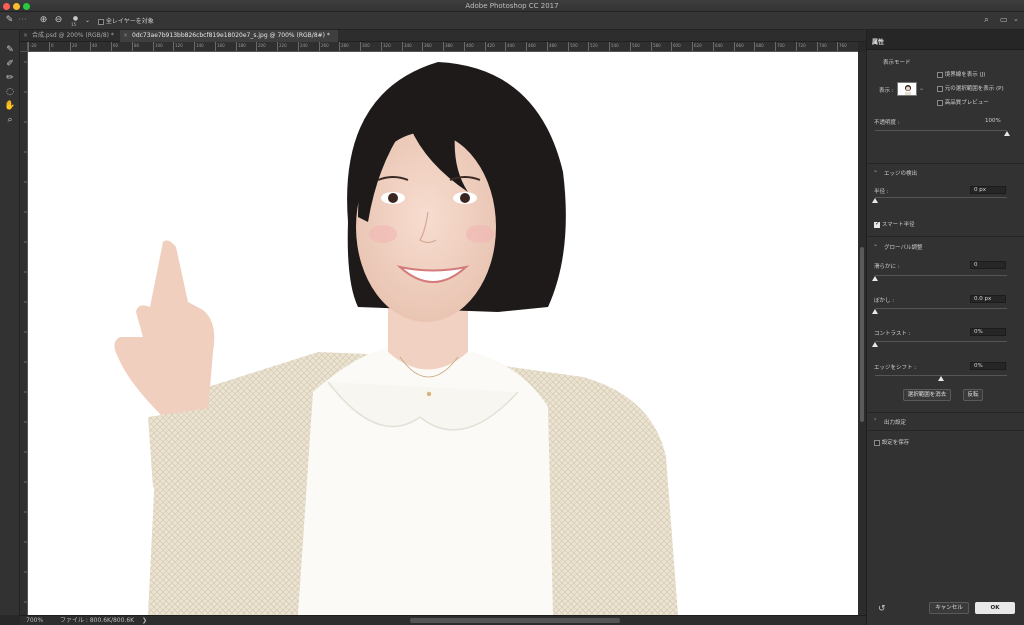 The height and width of the screenshot is (625, 1024). What do you see at coordinates (973, 395) in the screenshot?
I see `invert-button: 反転` at bounding box center [973, 395].